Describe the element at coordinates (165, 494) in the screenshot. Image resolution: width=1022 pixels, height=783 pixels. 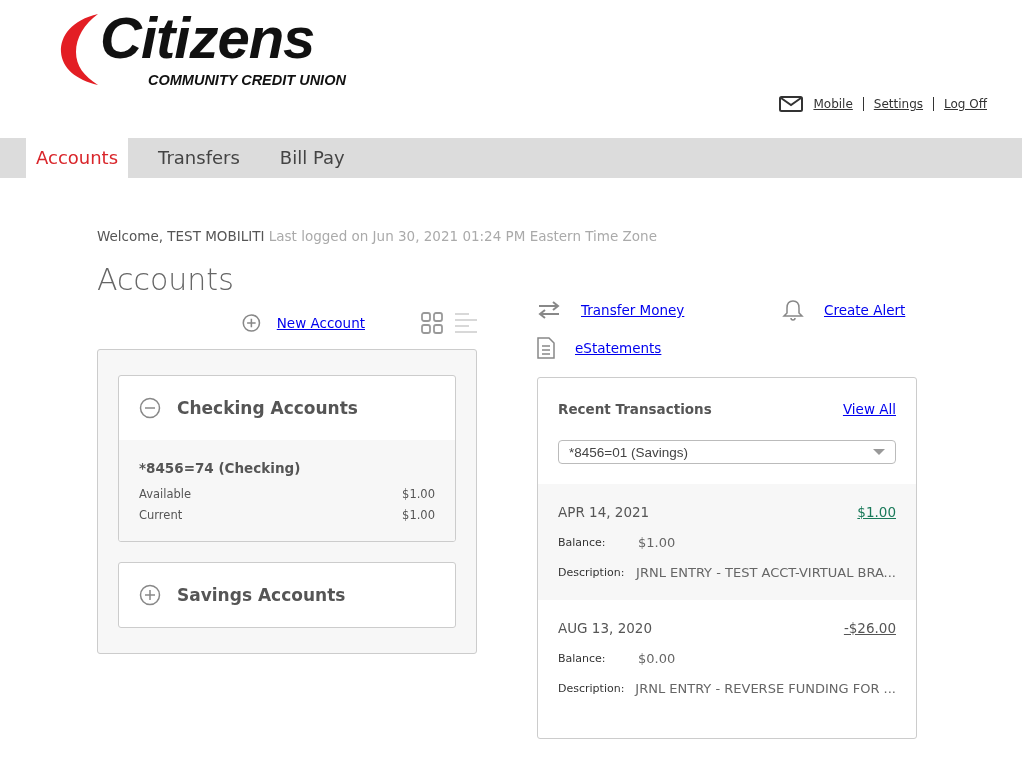
I see `balance-label: Available` at that location.